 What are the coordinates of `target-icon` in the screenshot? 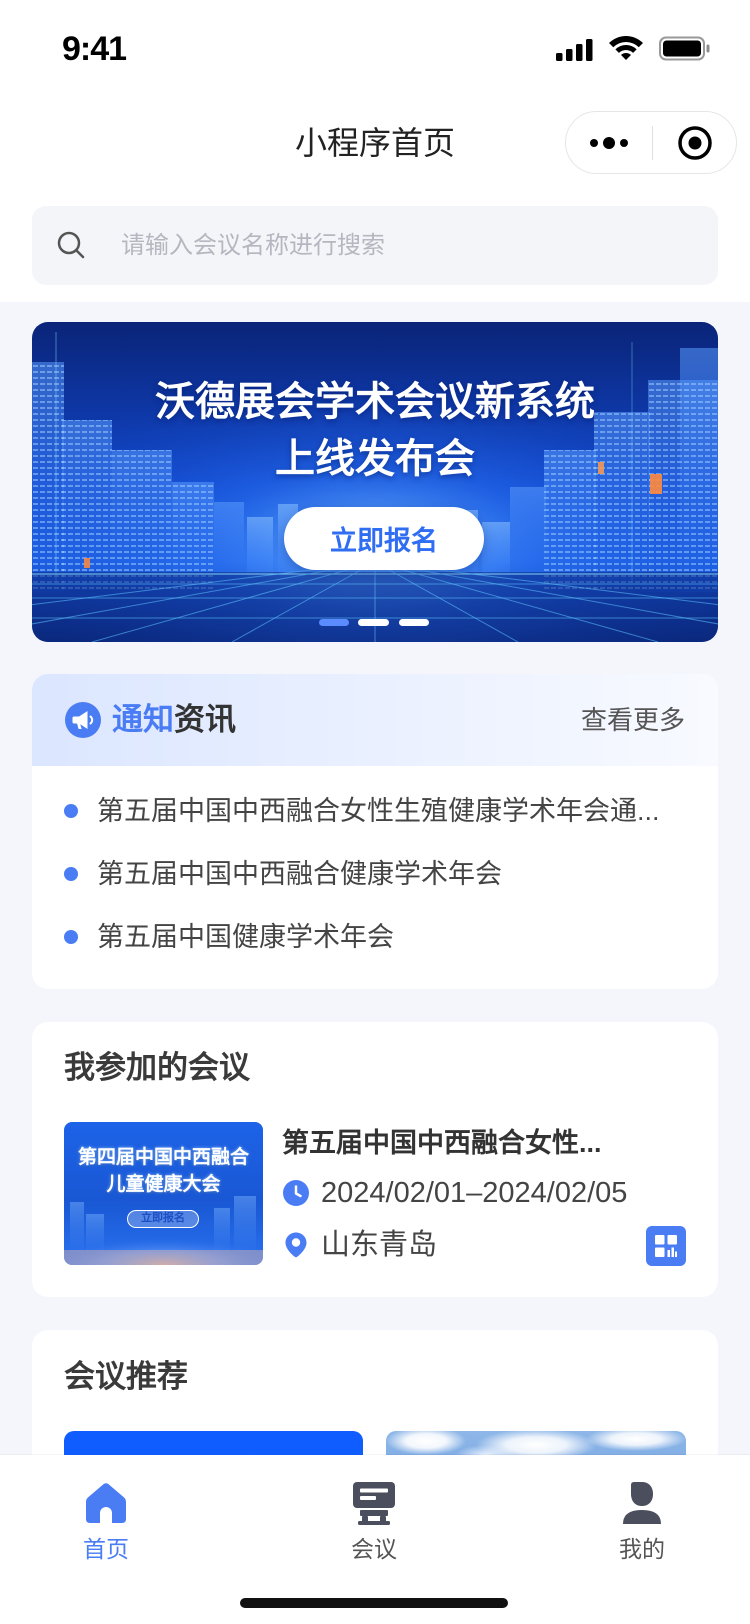 It's located at (695, 142).